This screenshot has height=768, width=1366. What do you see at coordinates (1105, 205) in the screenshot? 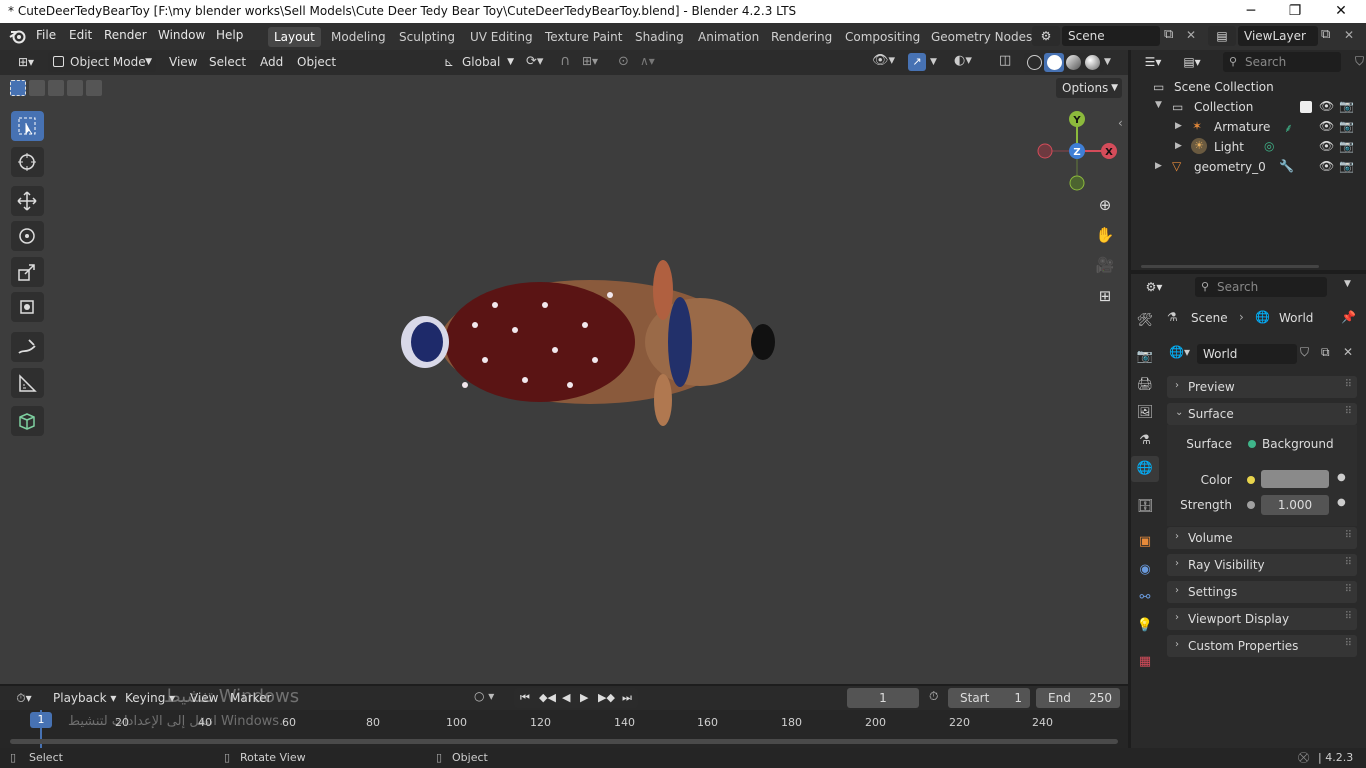
I see `zoom-icon: ⊕` at bounding box center [1105, 205].